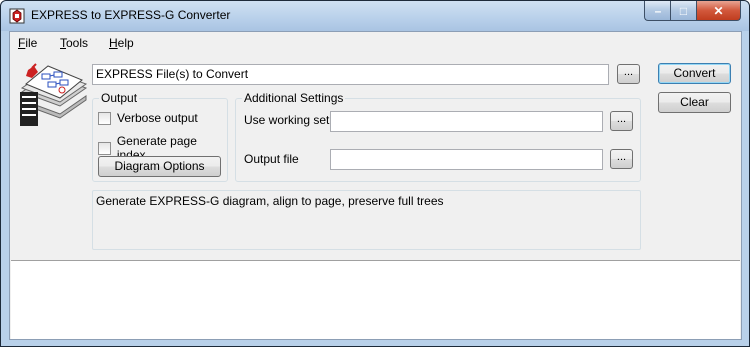 The width and height of the screenshot is (750, 347). What do you see at coordinates (350, 74) in the screenshot?
I see `express-files-input: EXPRESS File(s) to Convert` at bounding box center [350, 74].